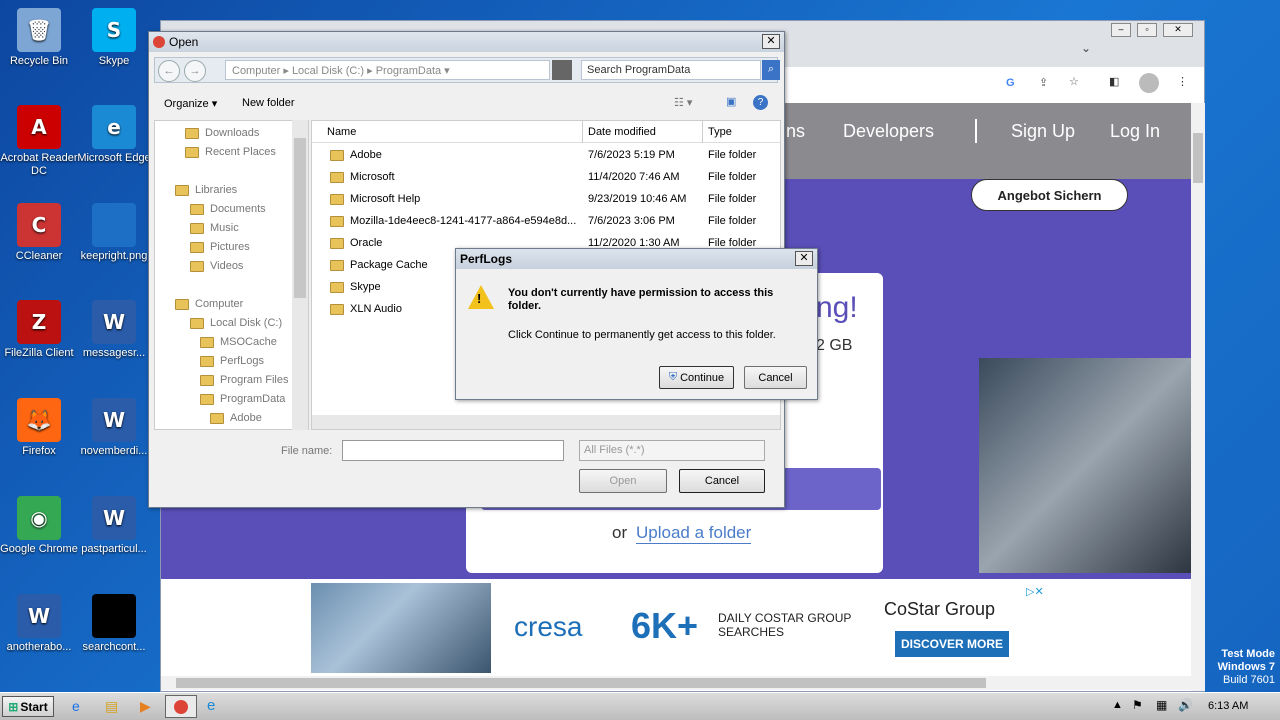 The width and height of the screenshot is (1280, 720). I want to click on desktop-icon: keepright.png, so click(114, 233).